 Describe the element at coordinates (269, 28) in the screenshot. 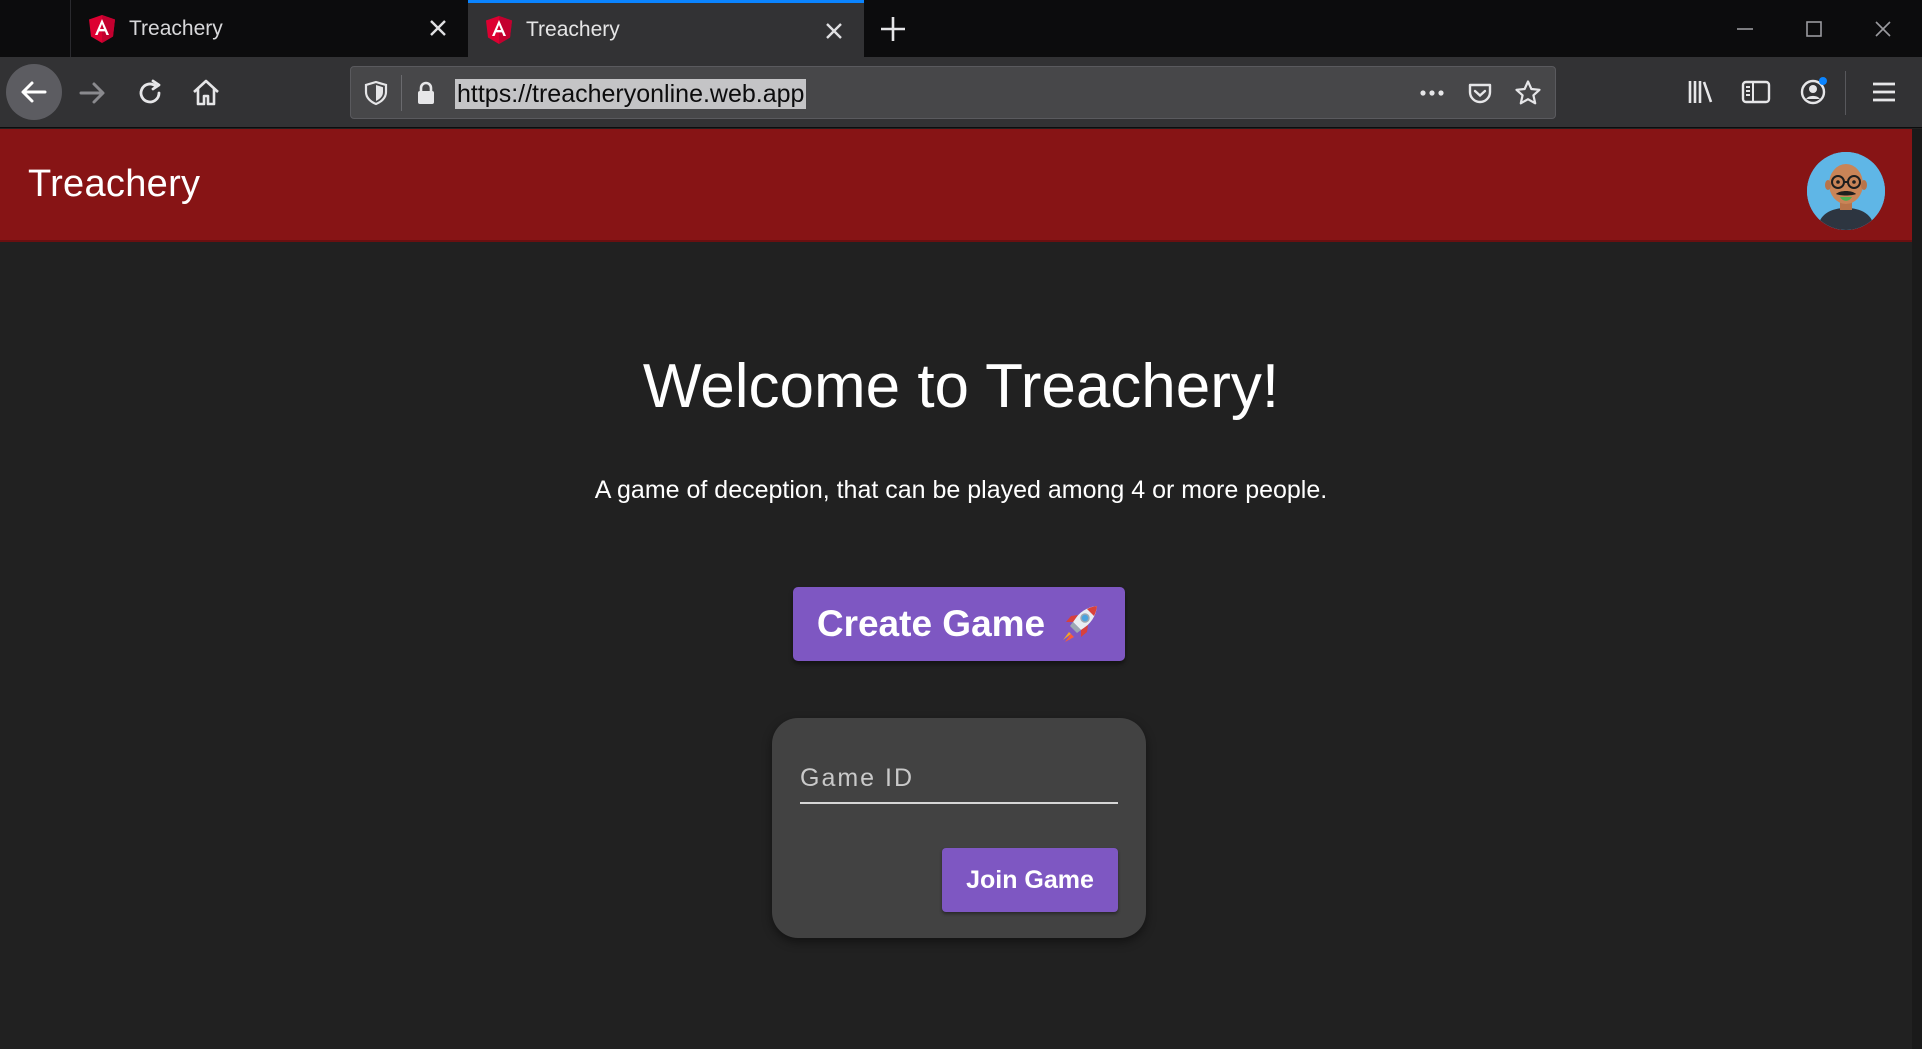

I see `browser-tab: Treachery` at that location.